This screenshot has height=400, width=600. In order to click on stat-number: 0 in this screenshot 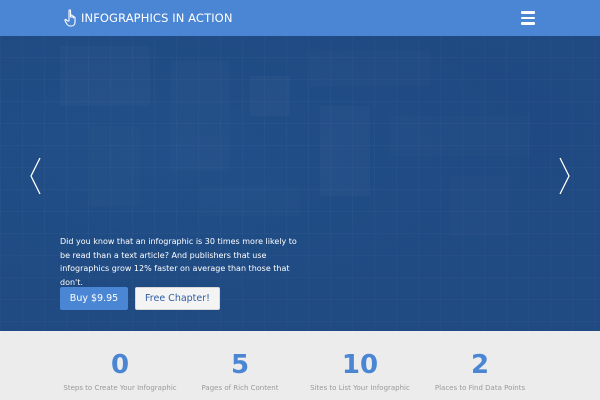, I will do `click(120, 365)`.